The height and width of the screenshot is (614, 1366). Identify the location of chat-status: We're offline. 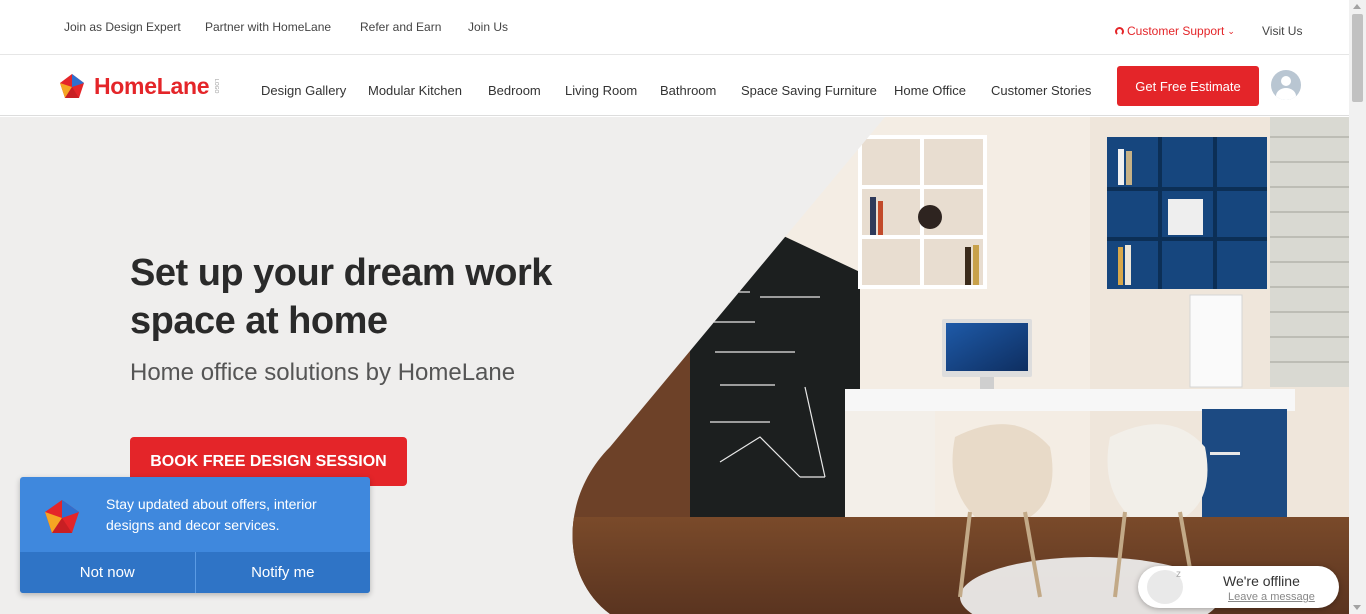
(1261, 581).